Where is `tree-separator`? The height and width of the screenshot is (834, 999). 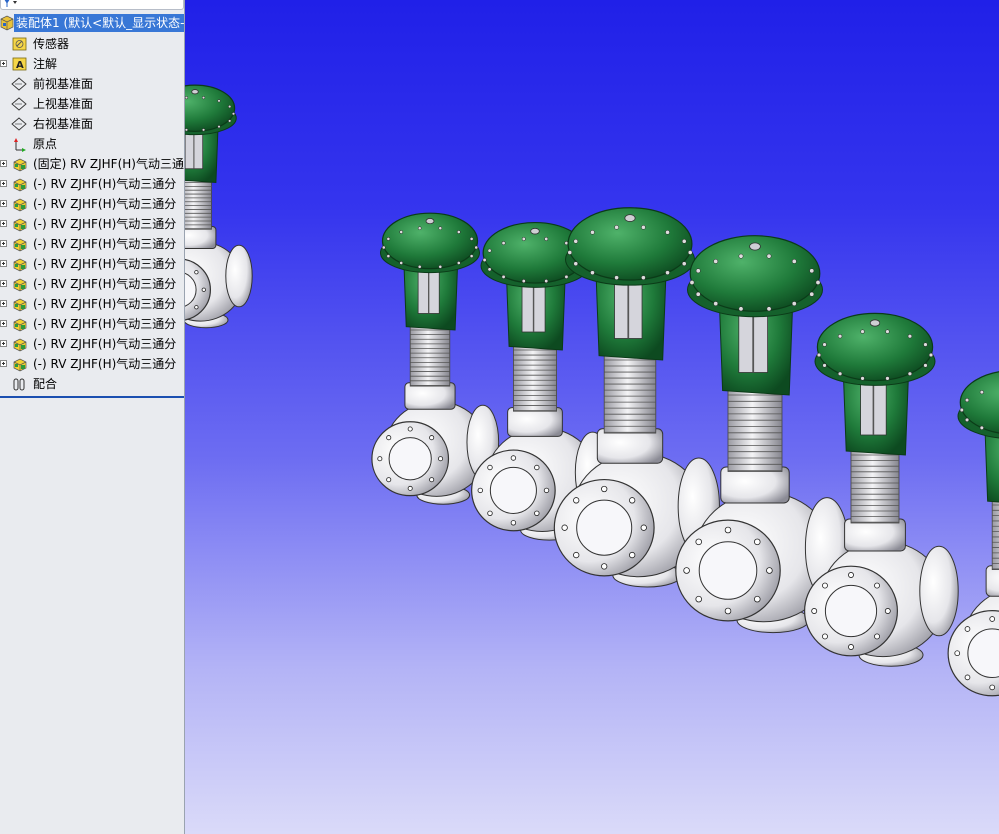 tree-separator is located at coordinates (92, 397).